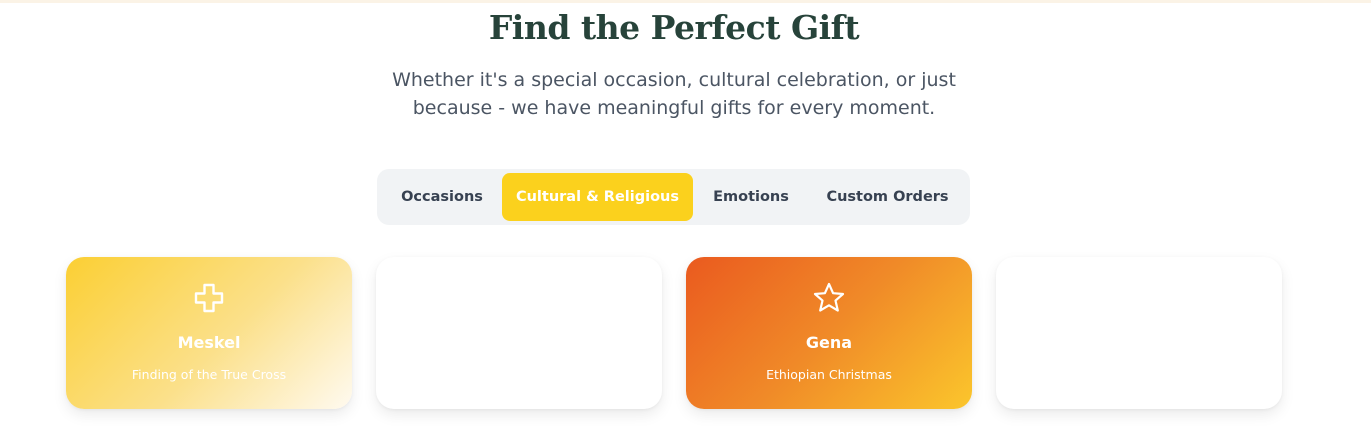 This screenshot has width=1371, height=448. Describe the element at coordinates (209, 374) in the screenshot. I see `card-subtitle: Finding of the True Cross` at that location.